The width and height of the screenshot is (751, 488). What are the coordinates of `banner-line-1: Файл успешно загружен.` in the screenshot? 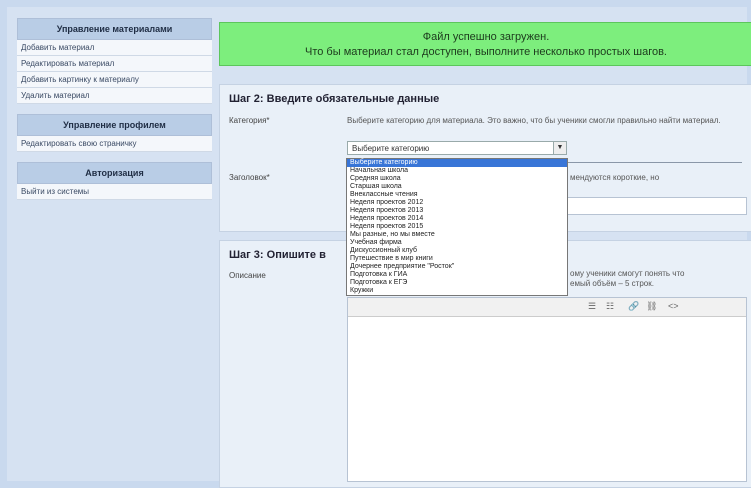 It's located at (486, 37).